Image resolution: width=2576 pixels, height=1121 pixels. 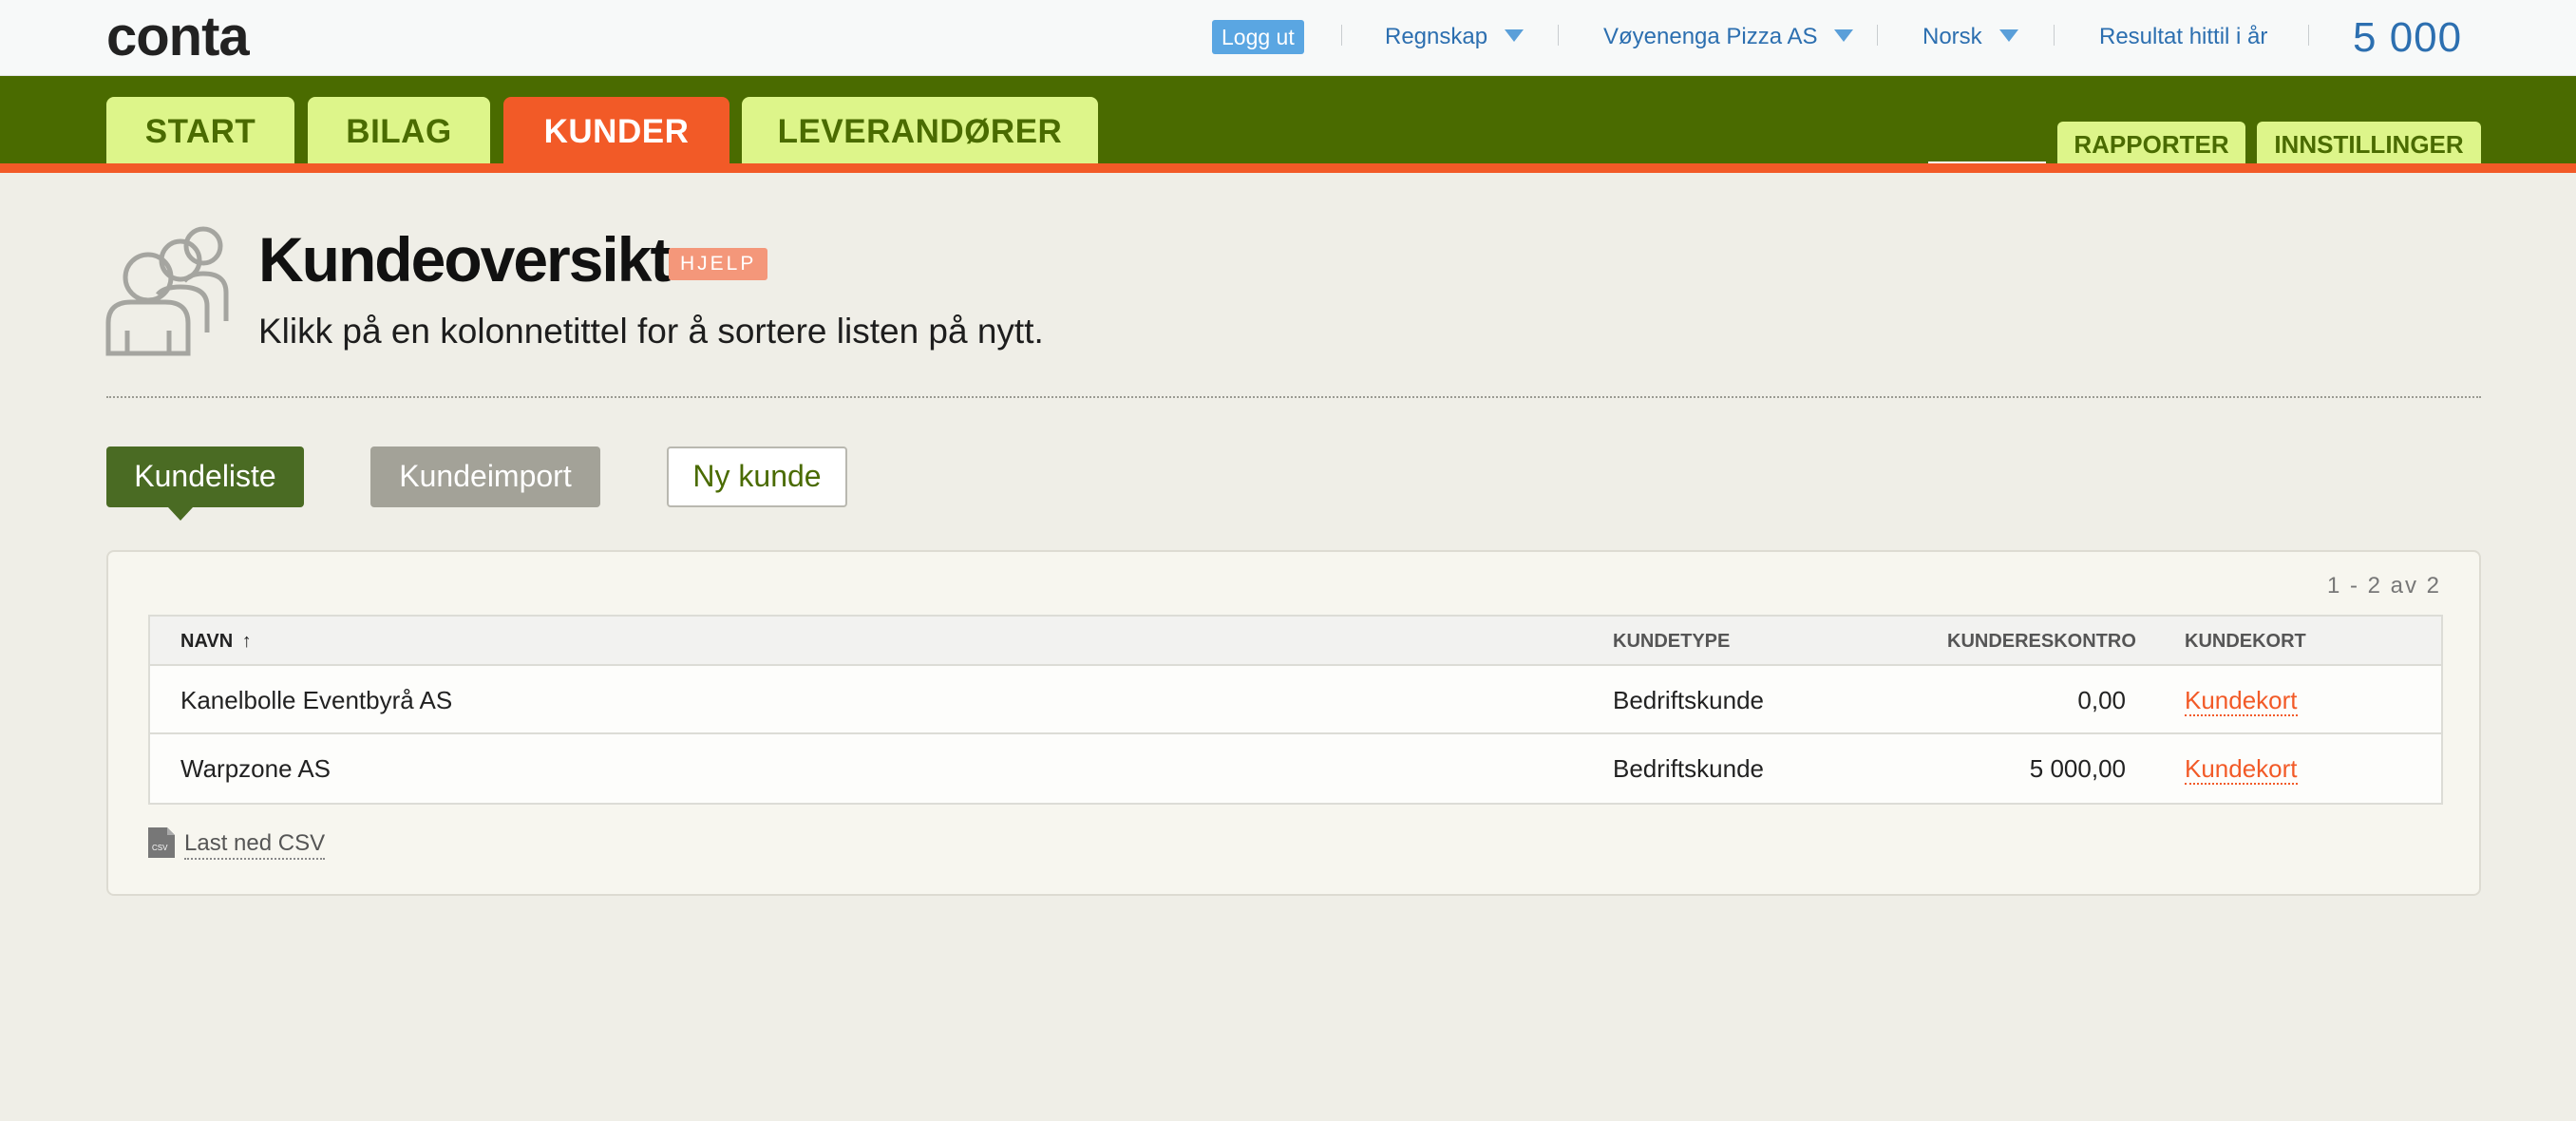 What do you see at coordinates (161, 842) in the screenshot?
I see `csv-file-icon: CSV` at bounding box center [161, 842].